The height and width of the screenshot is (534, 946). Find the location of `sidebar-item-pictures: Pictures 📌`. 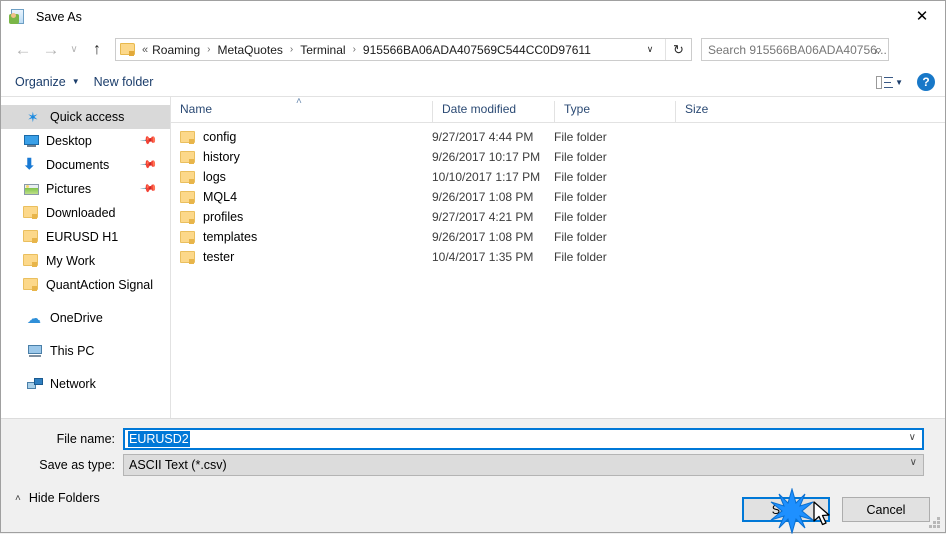

sidebar-item-pictures: Pictures 📌 is located at coordinates (85, 189).